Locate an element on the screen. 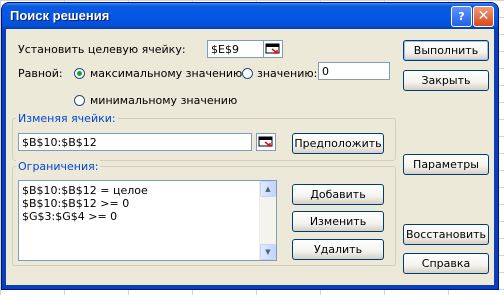 The image size is (504, 295). list-item: $B$10:$B$12 = целое is located at coordinates (85, 190).